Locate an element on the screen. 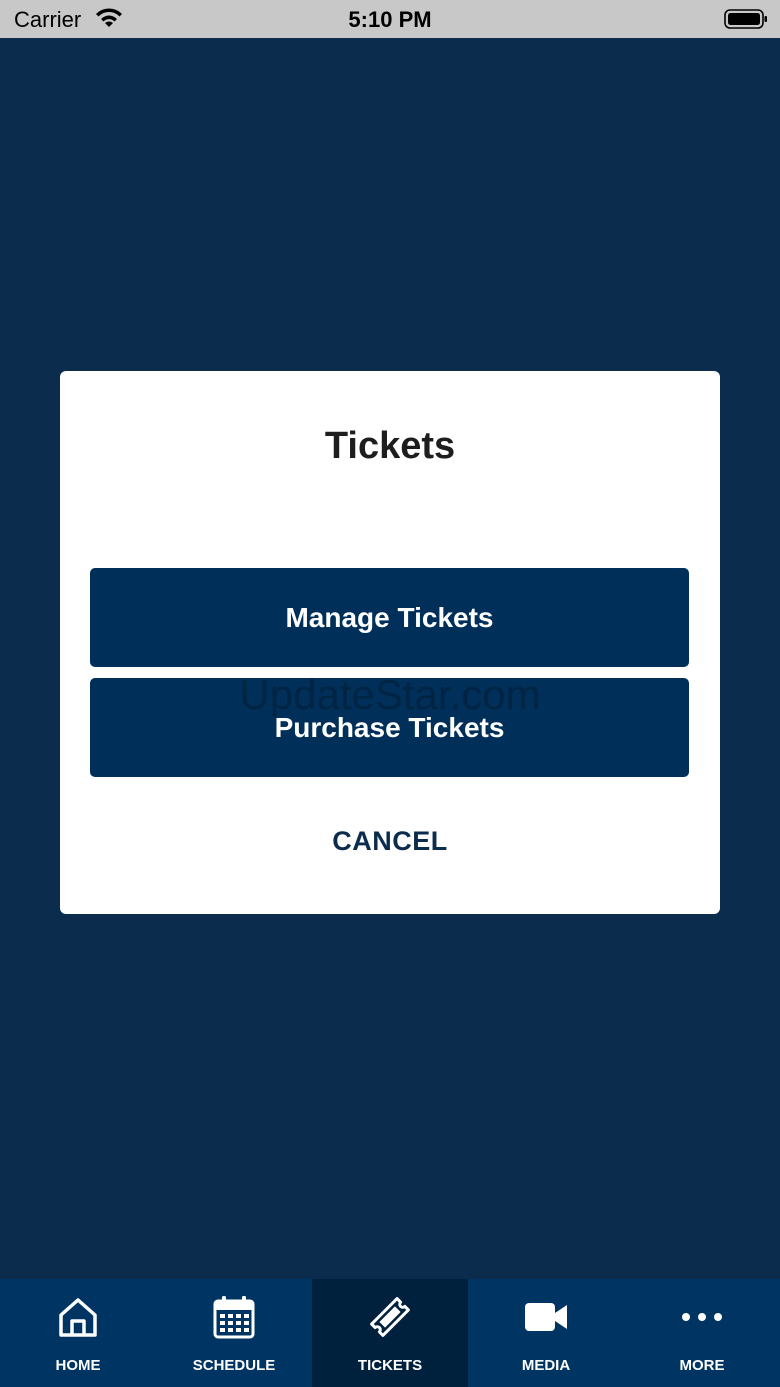  tab-home: HOME is located at coordinates (78, 1333).